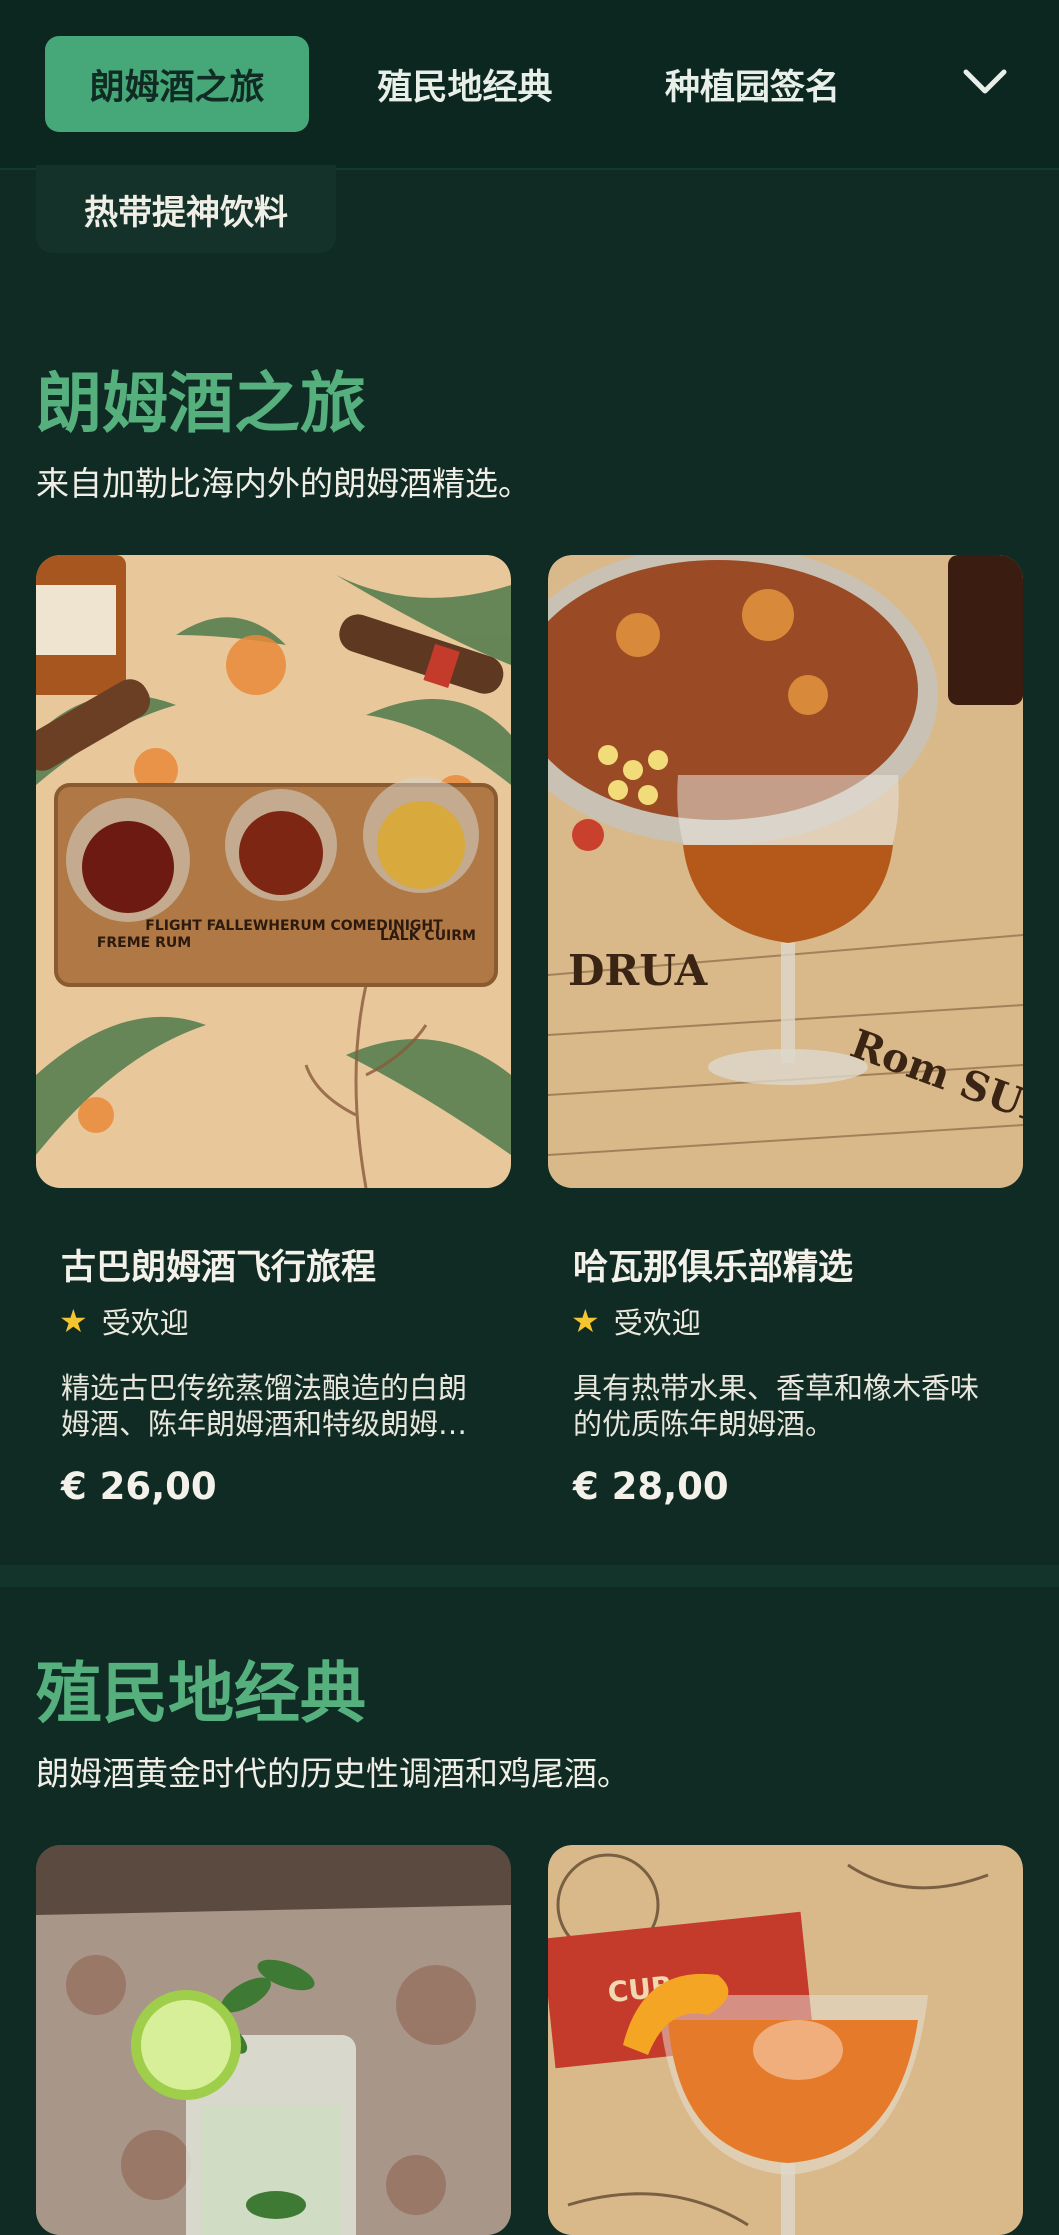 The height and width of the screenshot is (2235, 1059). I want to click on tab-rum-journey: 朗姆酒之旅, so click(177, 84).